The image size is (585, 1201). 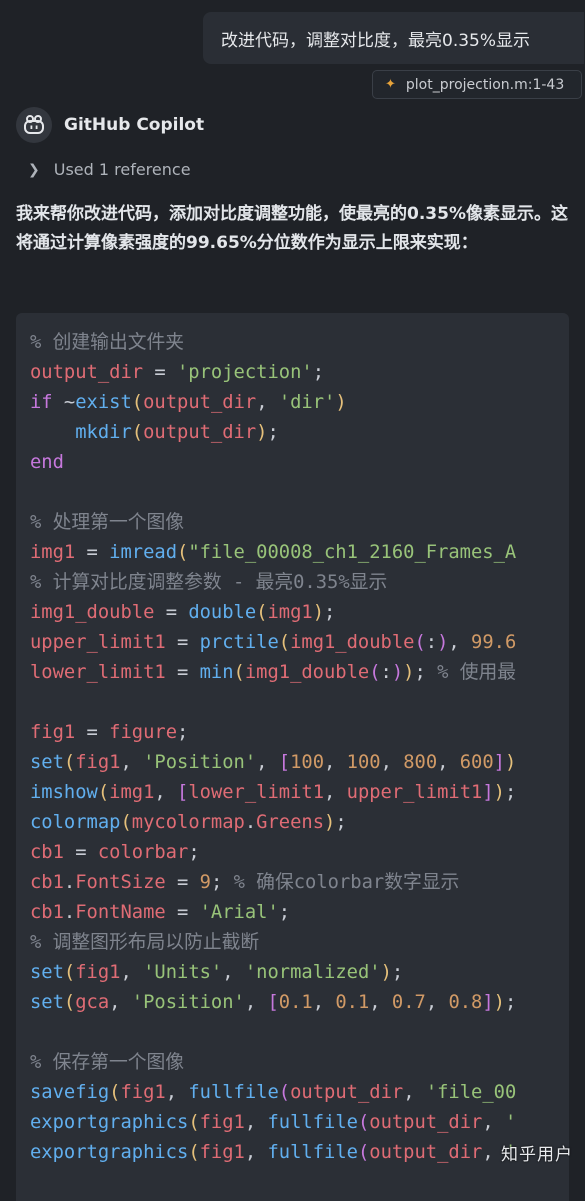 I want to click on file-reference-label: plot_projection.m:1-43, so click(x=485, y=84).